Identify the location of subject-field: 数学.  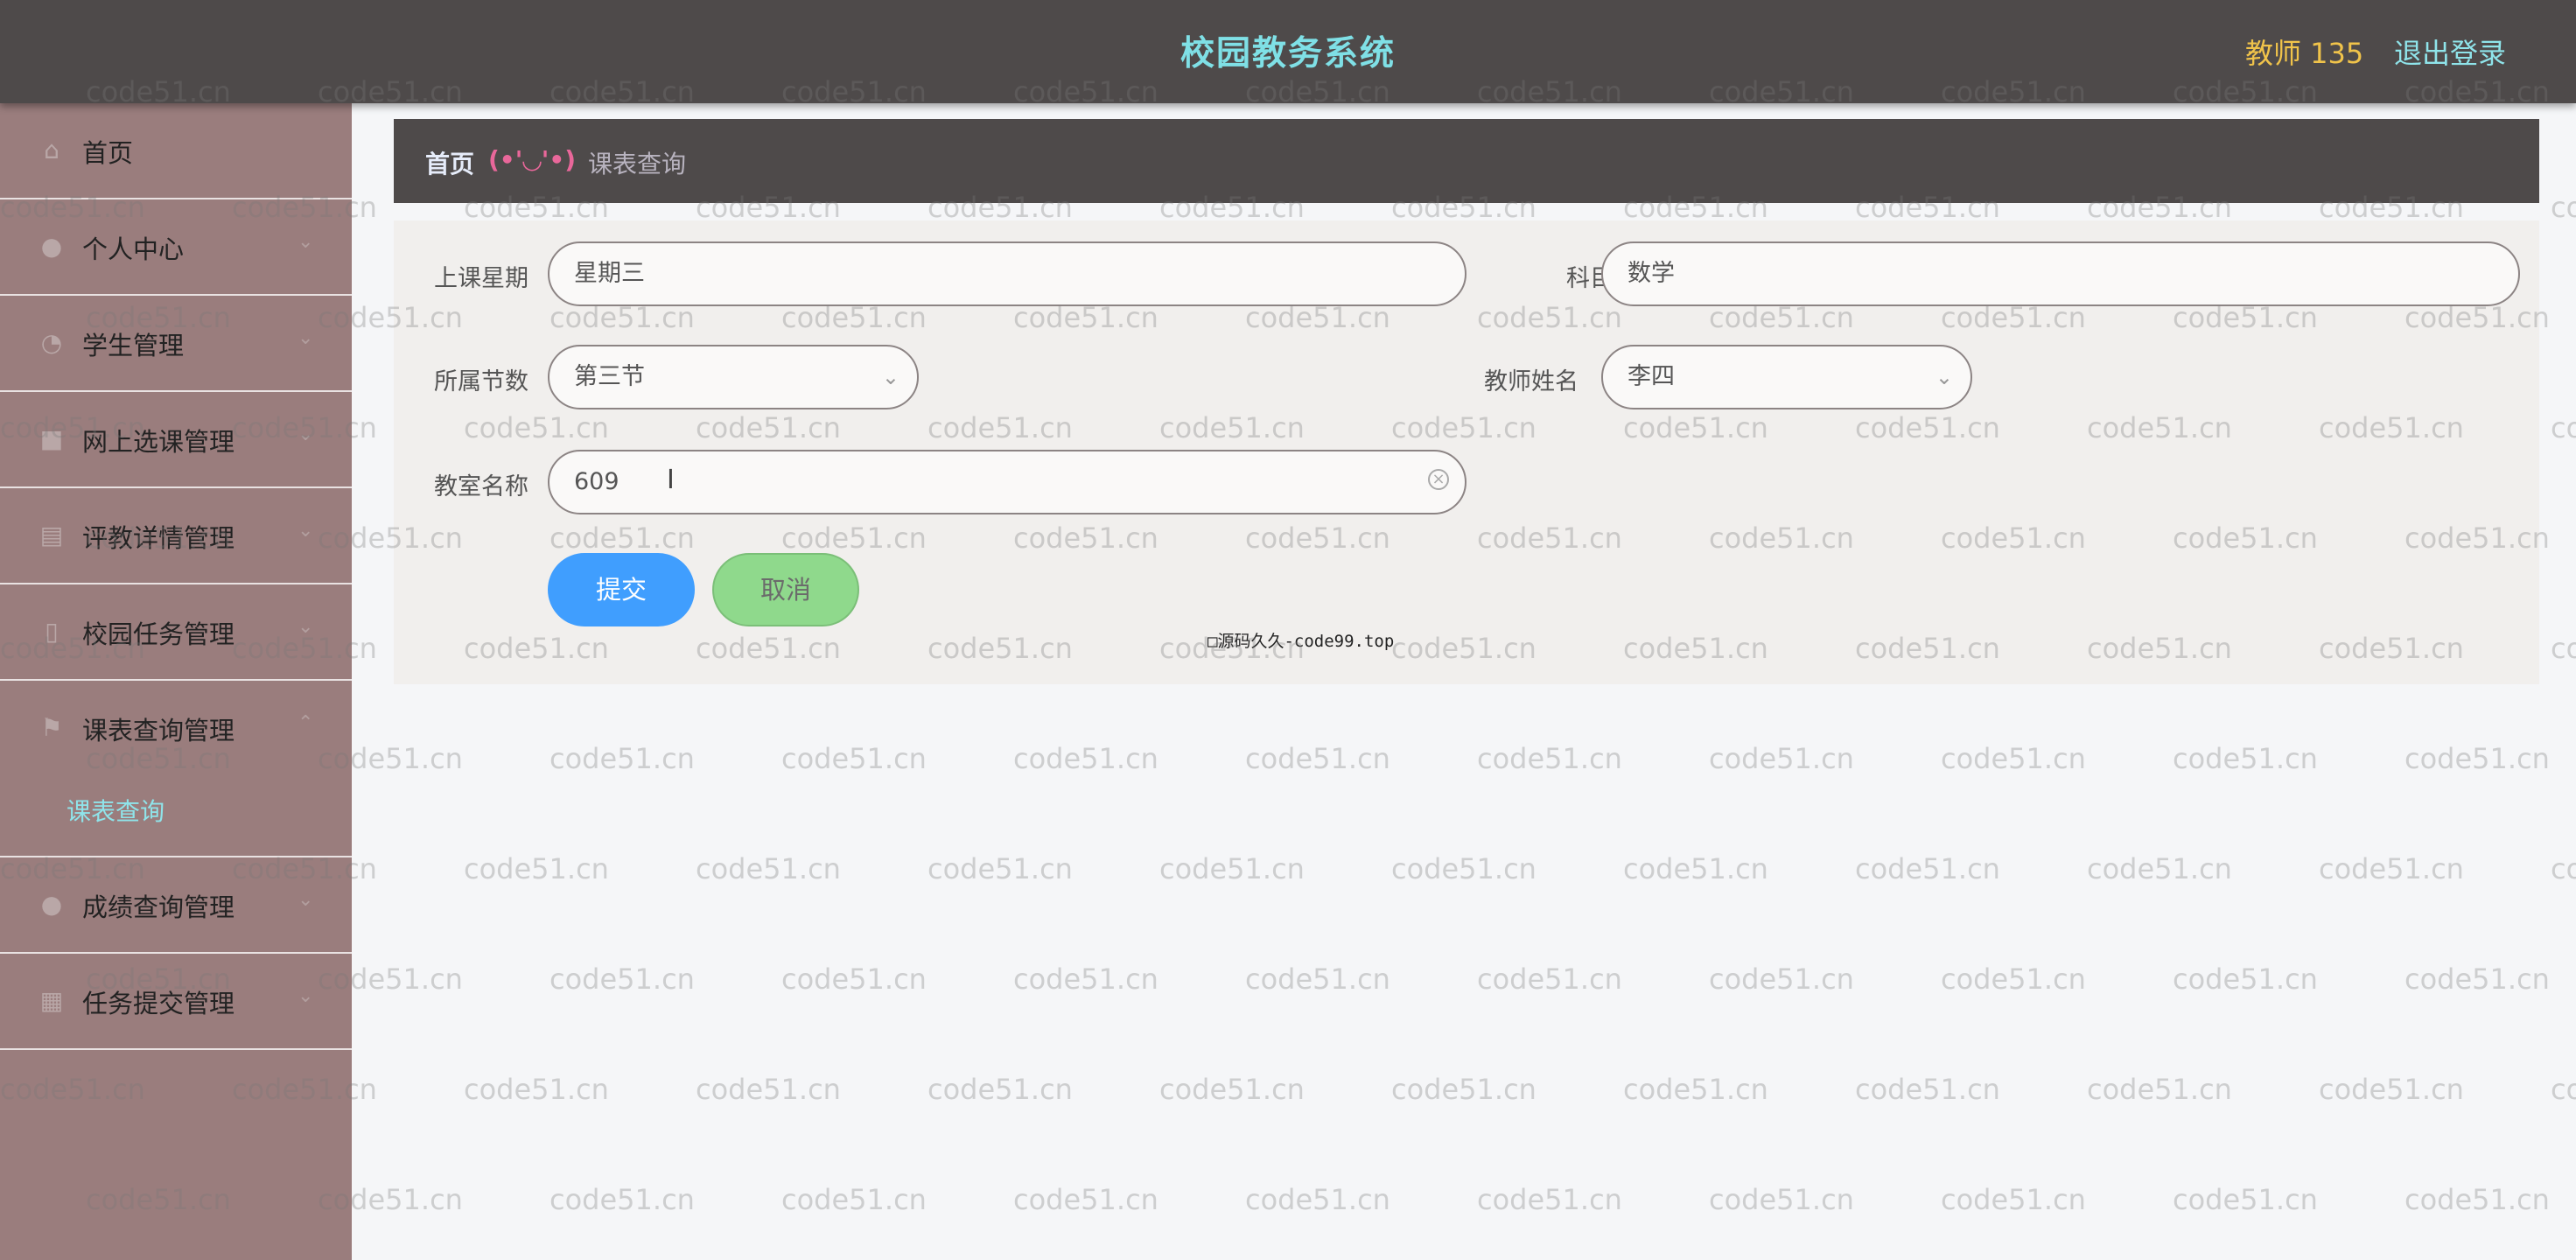
(2060, 274).